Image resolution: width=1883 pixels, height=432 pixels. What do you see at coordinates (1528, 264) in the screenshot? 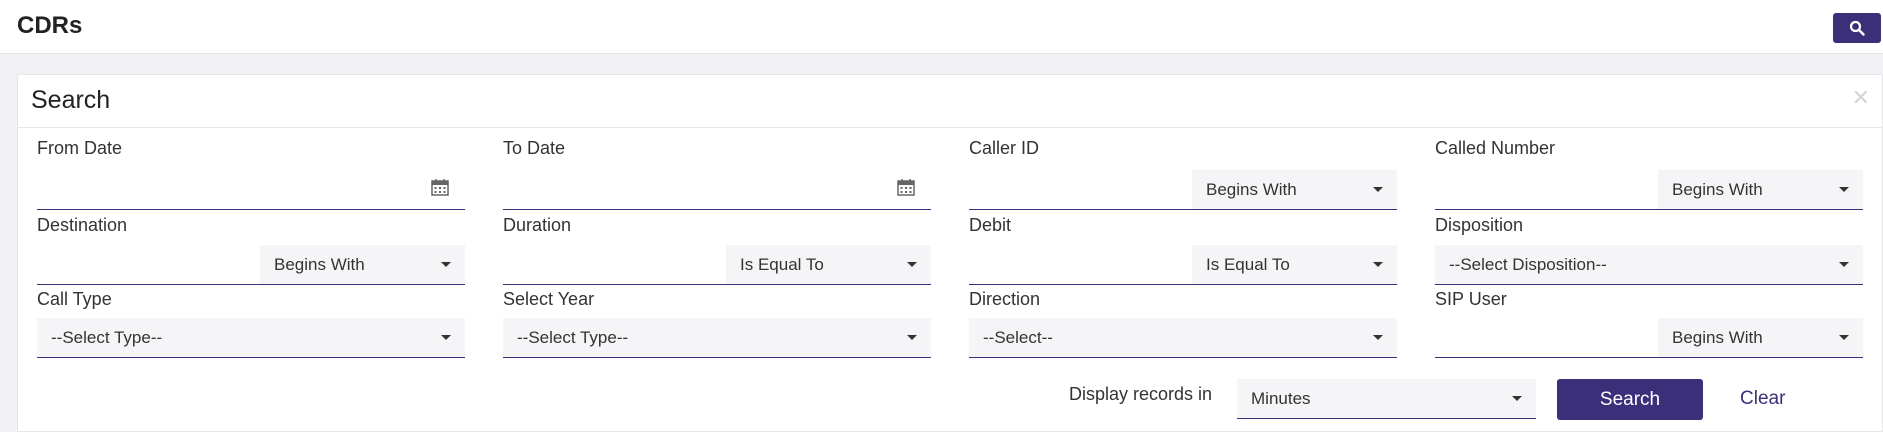
I see `disposition-value: --Select Disposition--` at bounding box center [1528, 264].